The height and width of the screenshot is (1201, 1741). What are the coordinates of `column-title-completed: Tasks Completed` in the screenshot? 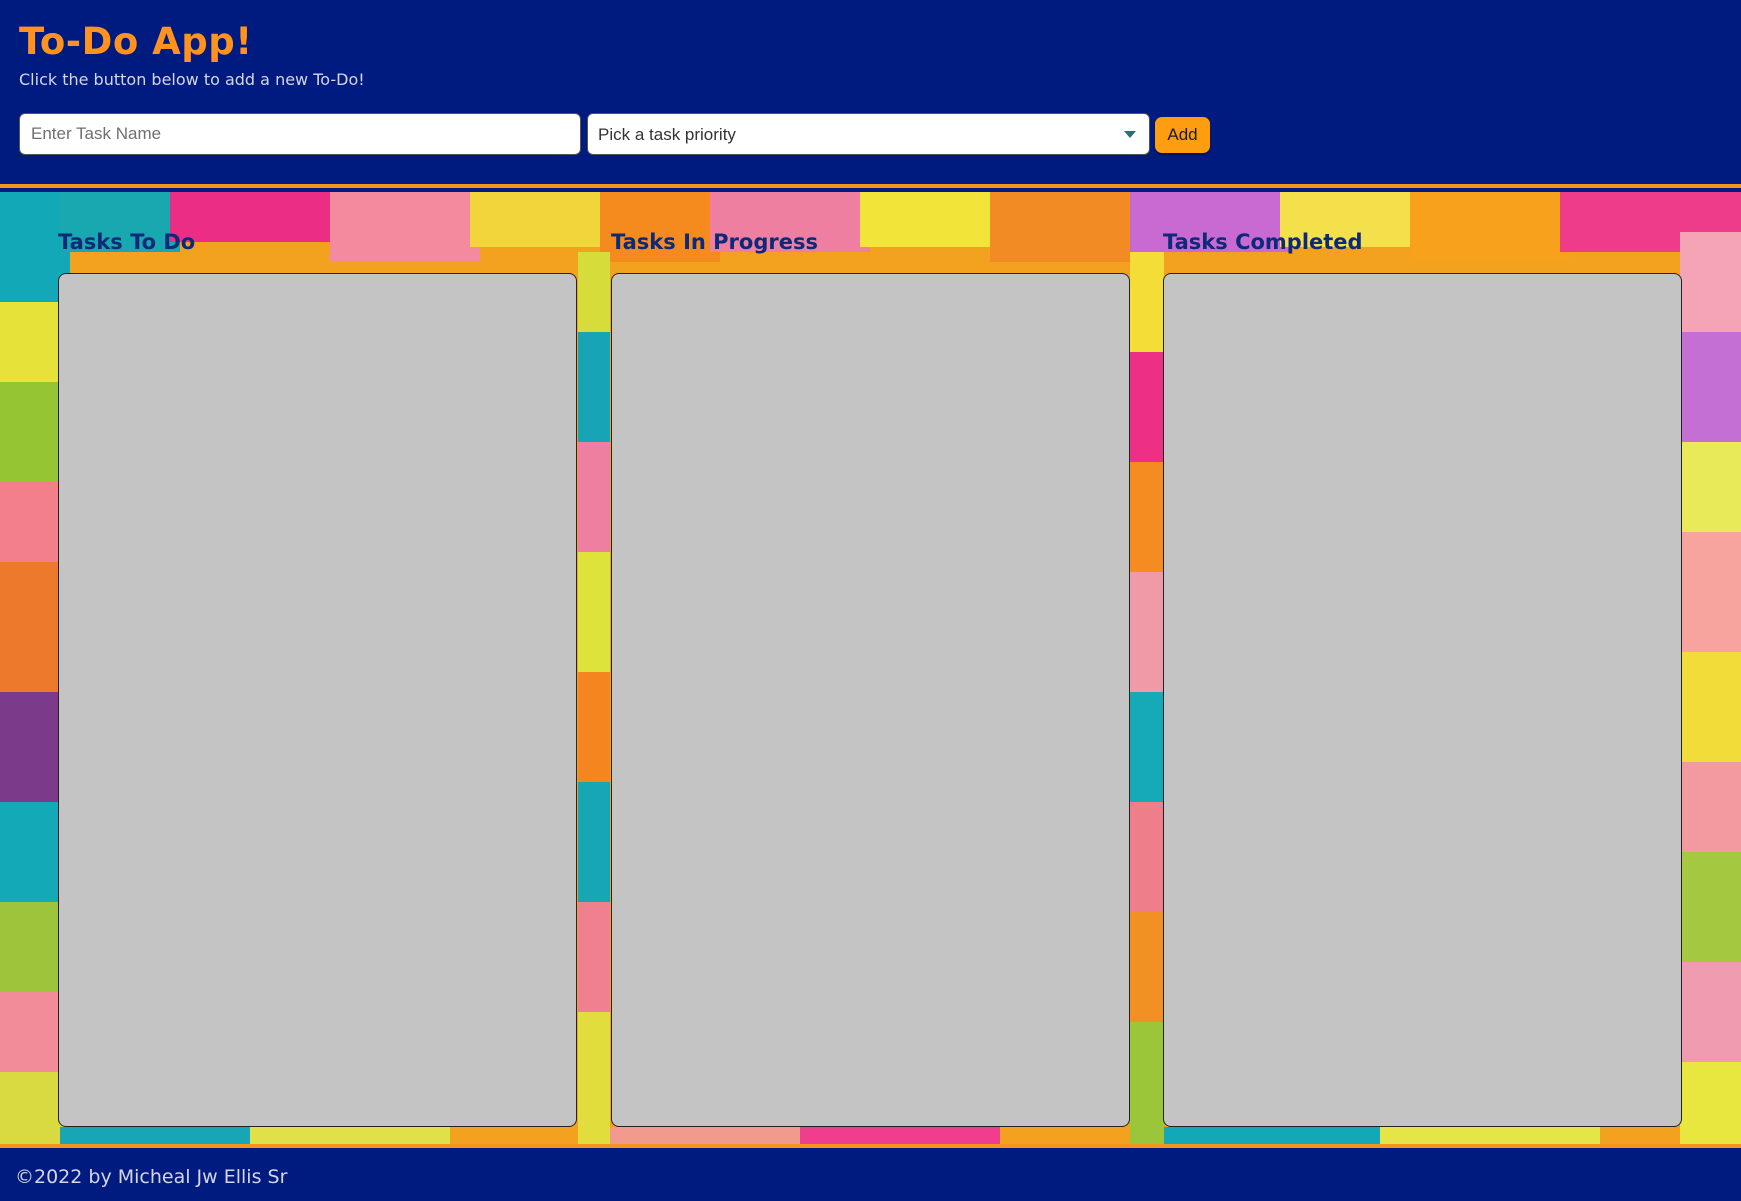 It's located at (1263, 242).